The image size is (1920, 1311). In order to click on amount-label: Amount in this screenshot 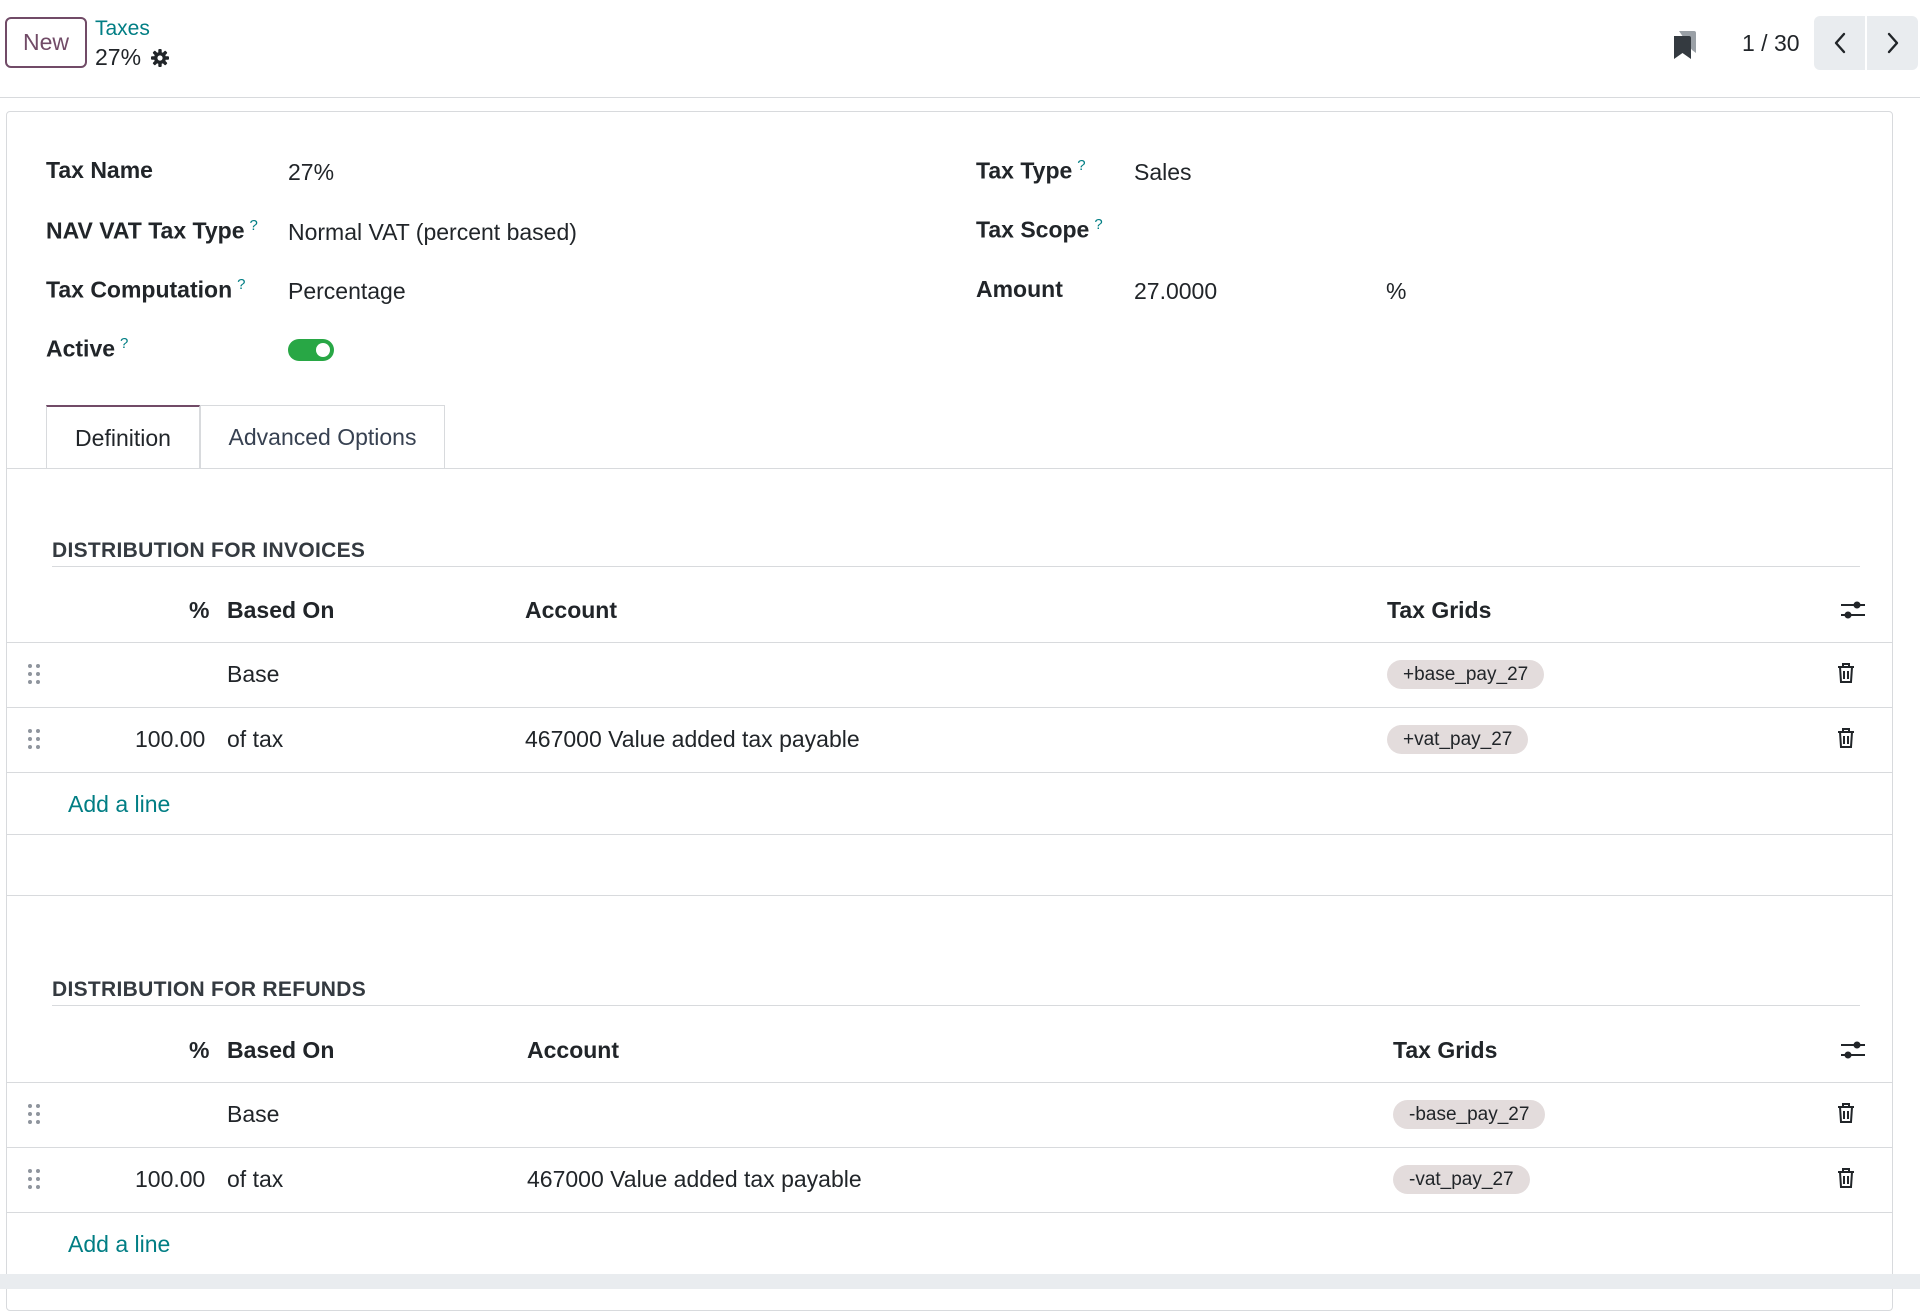, I will do `click(1019, 289)`.